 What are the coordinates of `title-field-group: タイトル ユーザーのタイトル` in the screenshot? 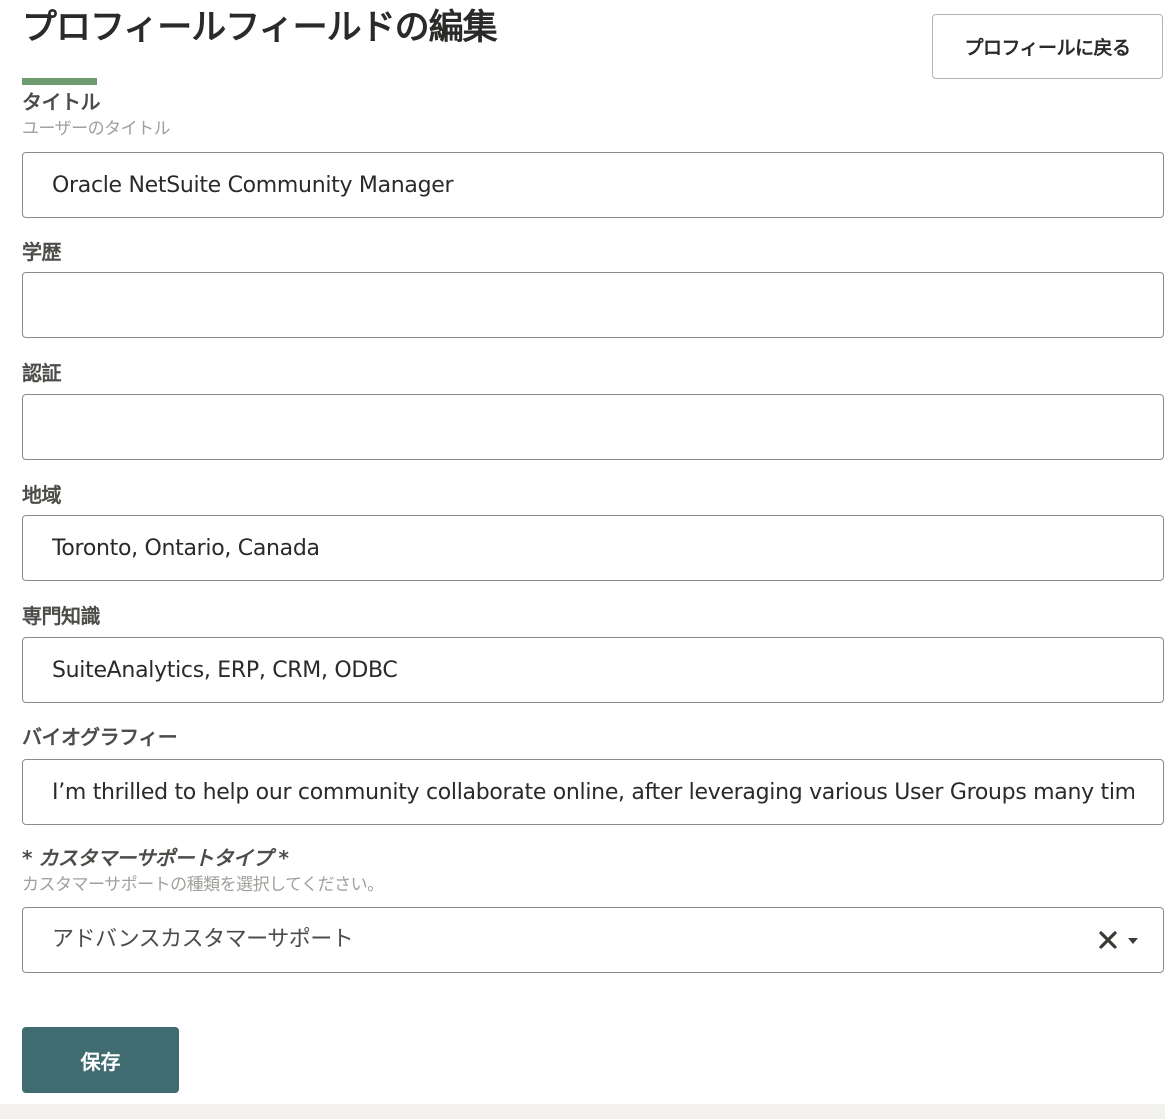 It's located at (593, 114).